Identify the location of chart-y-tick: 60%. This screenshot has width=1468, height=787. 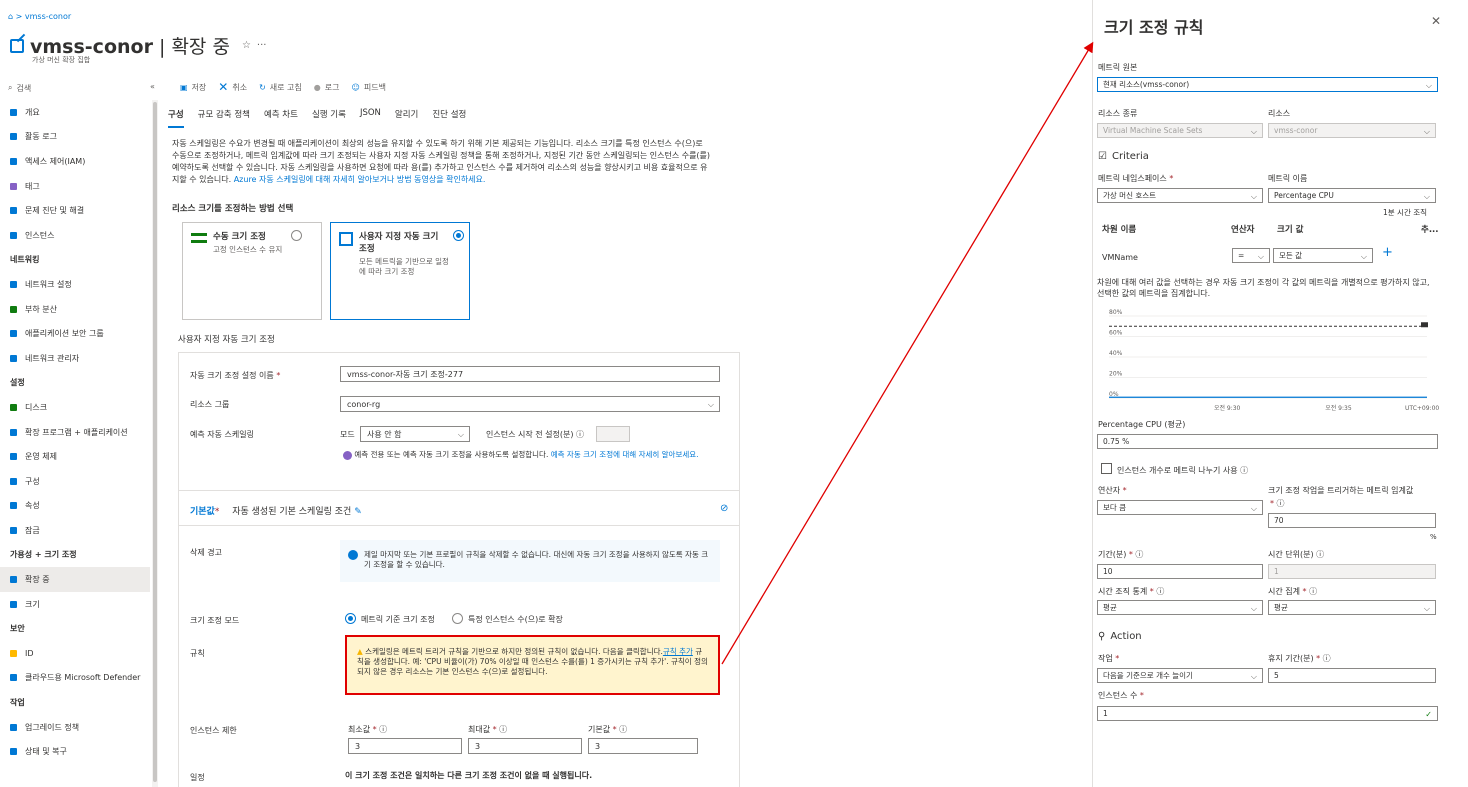
(1116, 333).